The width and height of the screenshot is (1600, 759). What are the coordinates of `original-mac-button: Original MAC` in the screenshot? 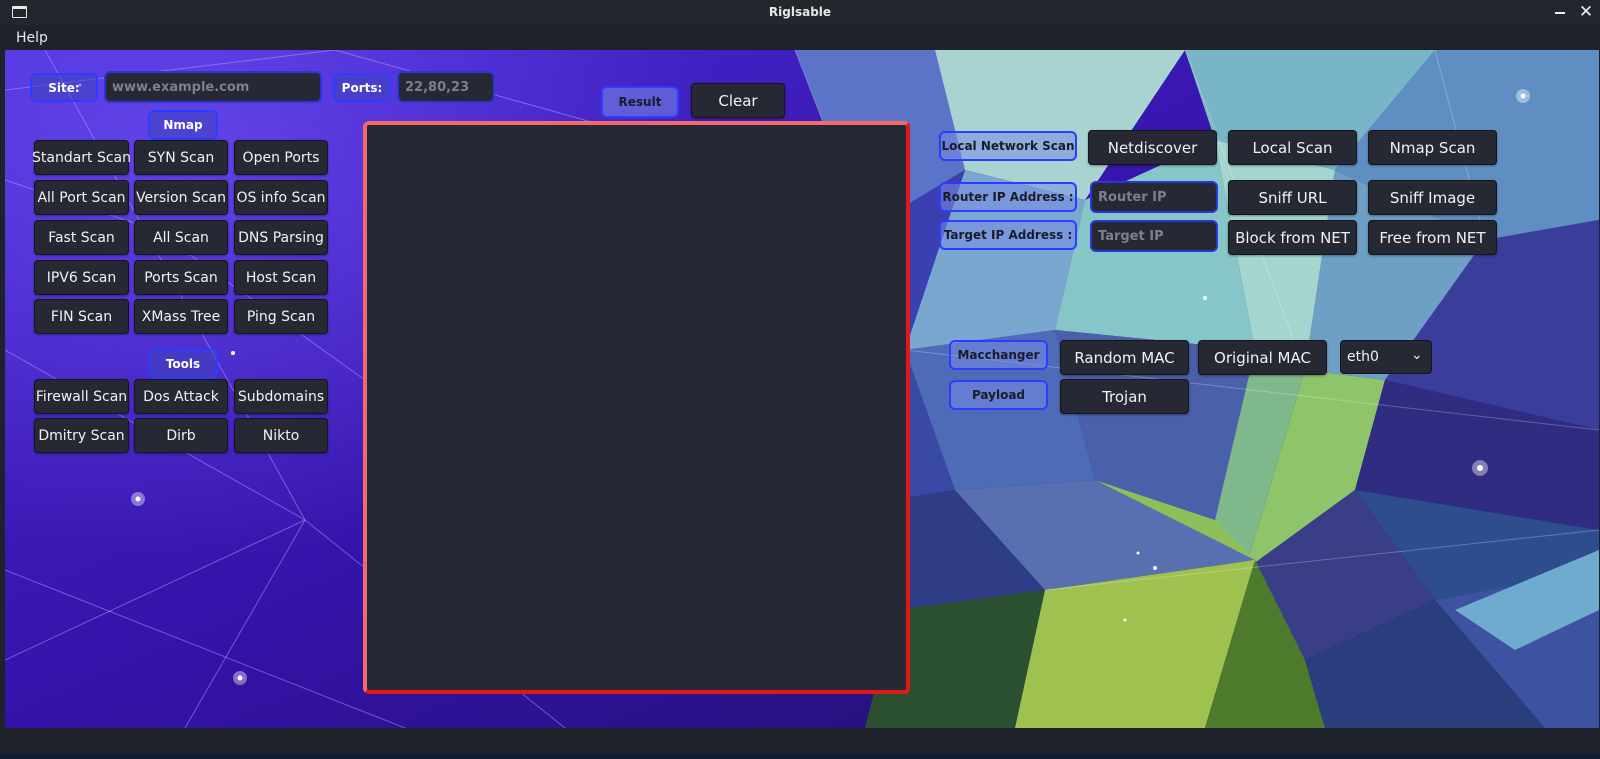 It's located at (1262, 357).